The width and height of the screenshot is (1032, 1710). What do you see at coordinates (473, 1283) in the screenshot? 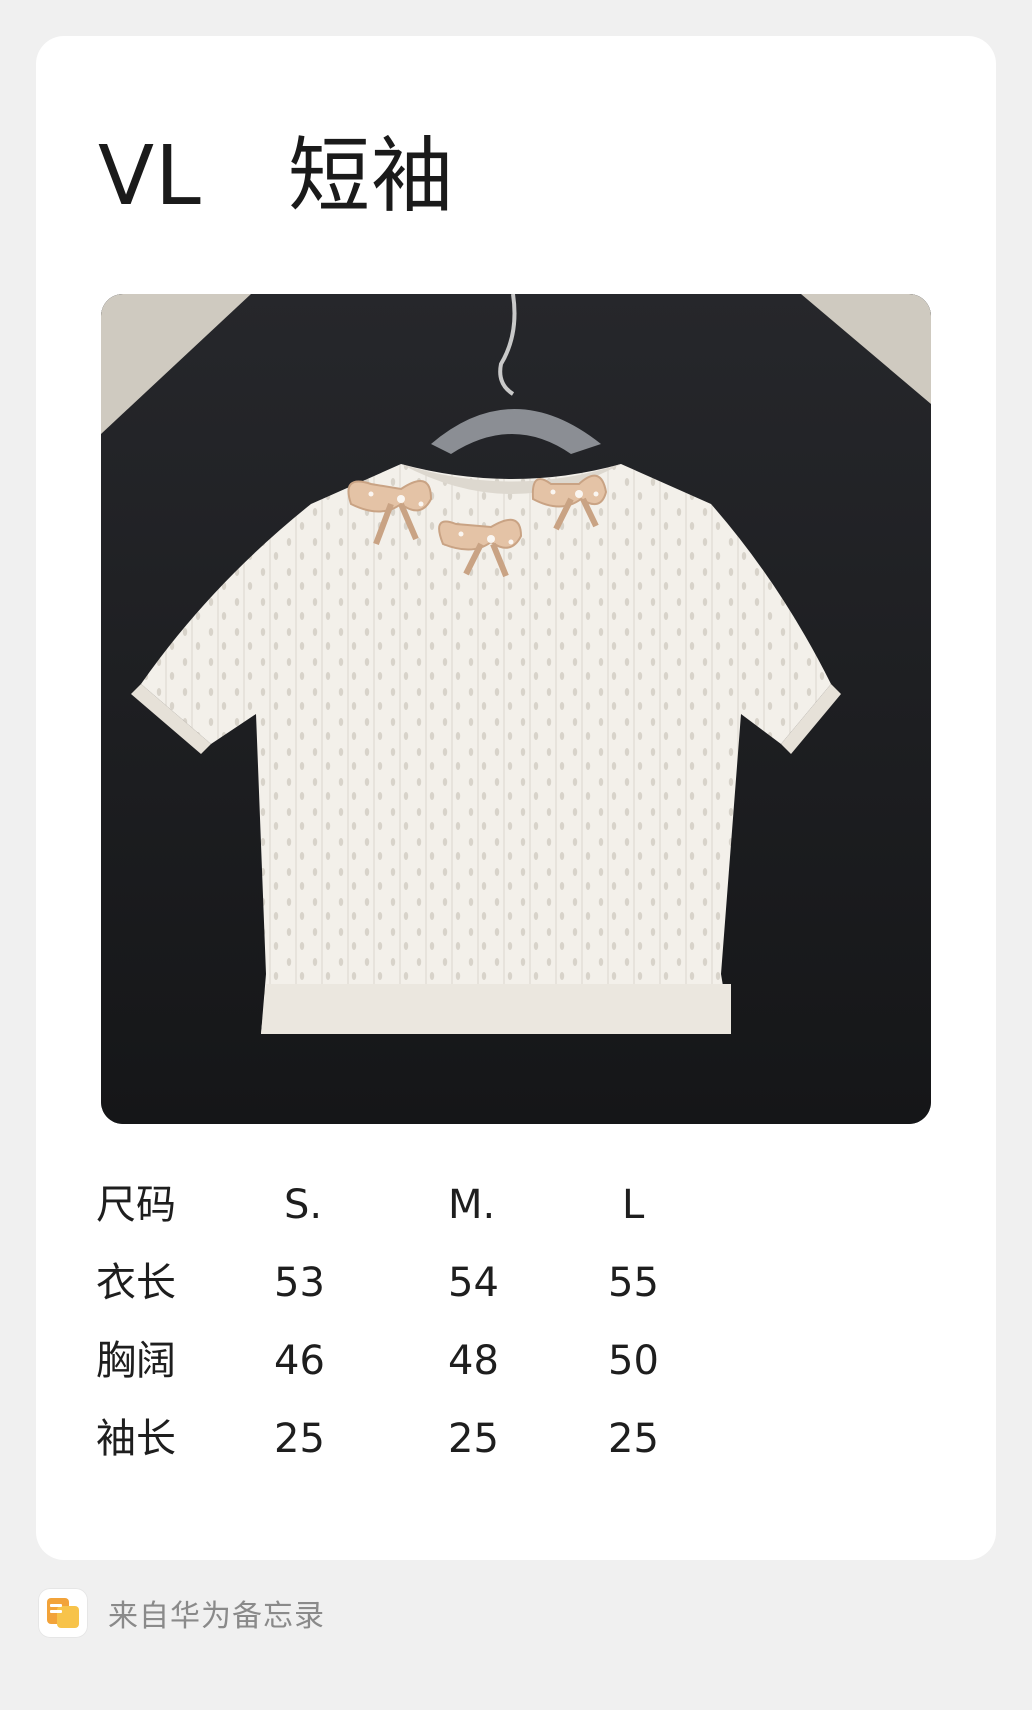
I see `value-m: 54` at bounding box center [473, 1283].